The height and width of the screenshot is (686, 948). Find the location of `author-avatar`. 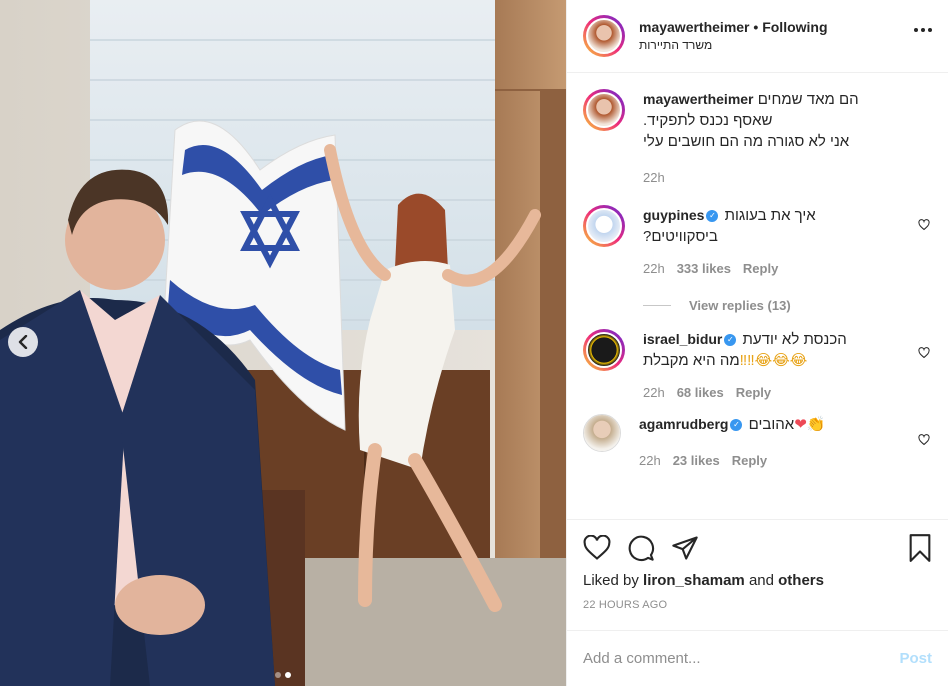

author-avatar is located at coordinates (604, 36).